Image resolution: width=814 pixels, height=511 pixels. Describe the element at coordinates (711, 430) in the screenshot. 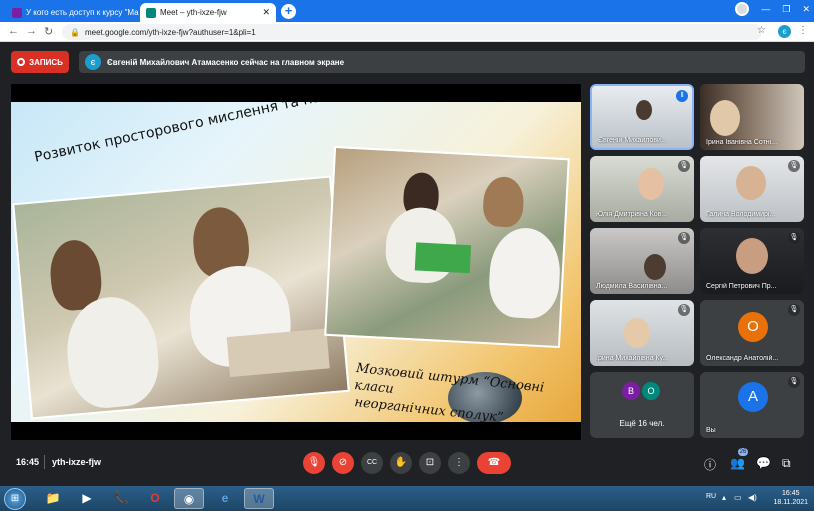

I see `participant-name: Вы` at that location.